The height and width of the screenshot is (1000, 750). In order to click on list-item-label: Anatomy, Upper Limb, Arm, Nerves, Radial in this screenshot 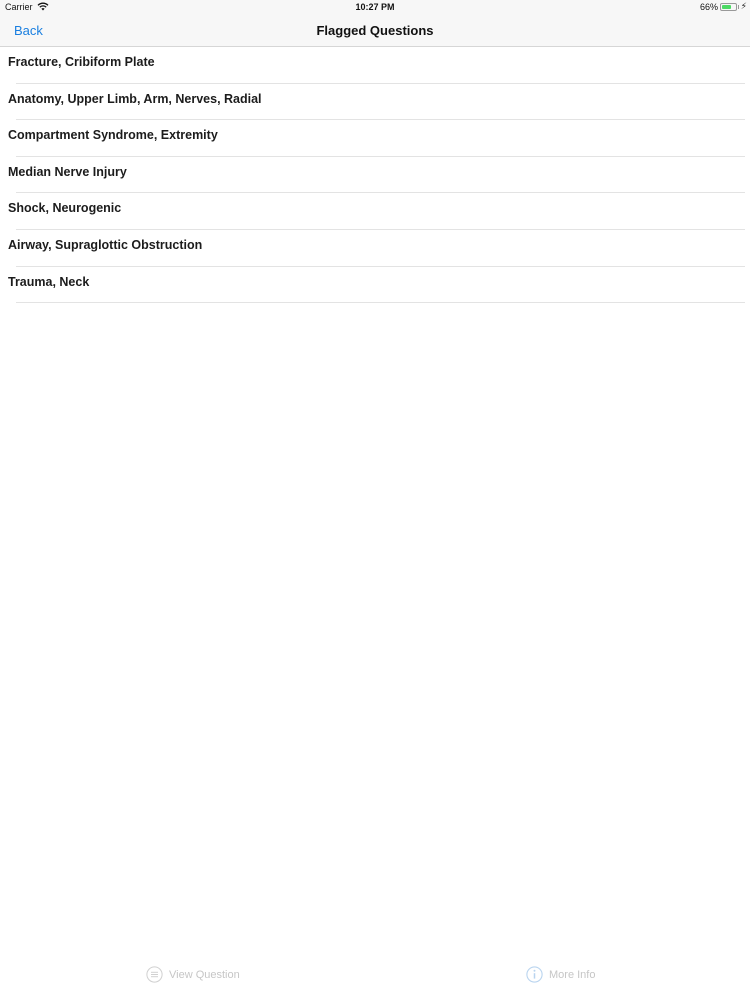, I will do `click(135, 98)`.